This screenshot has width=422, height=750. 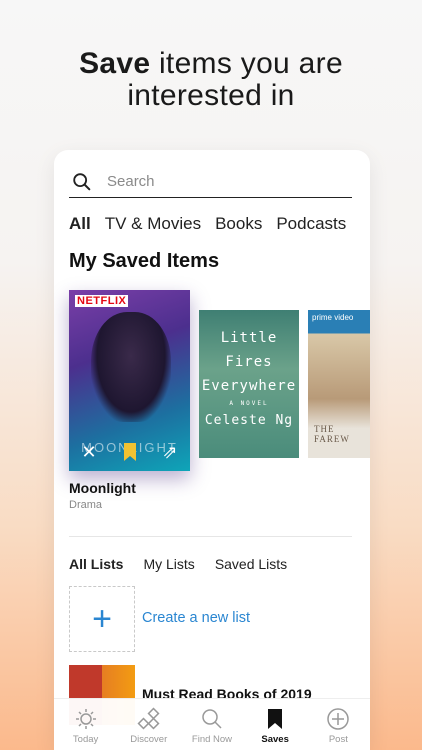 I want to click on section-title: My Saved Items, so click(x=144, y=261).